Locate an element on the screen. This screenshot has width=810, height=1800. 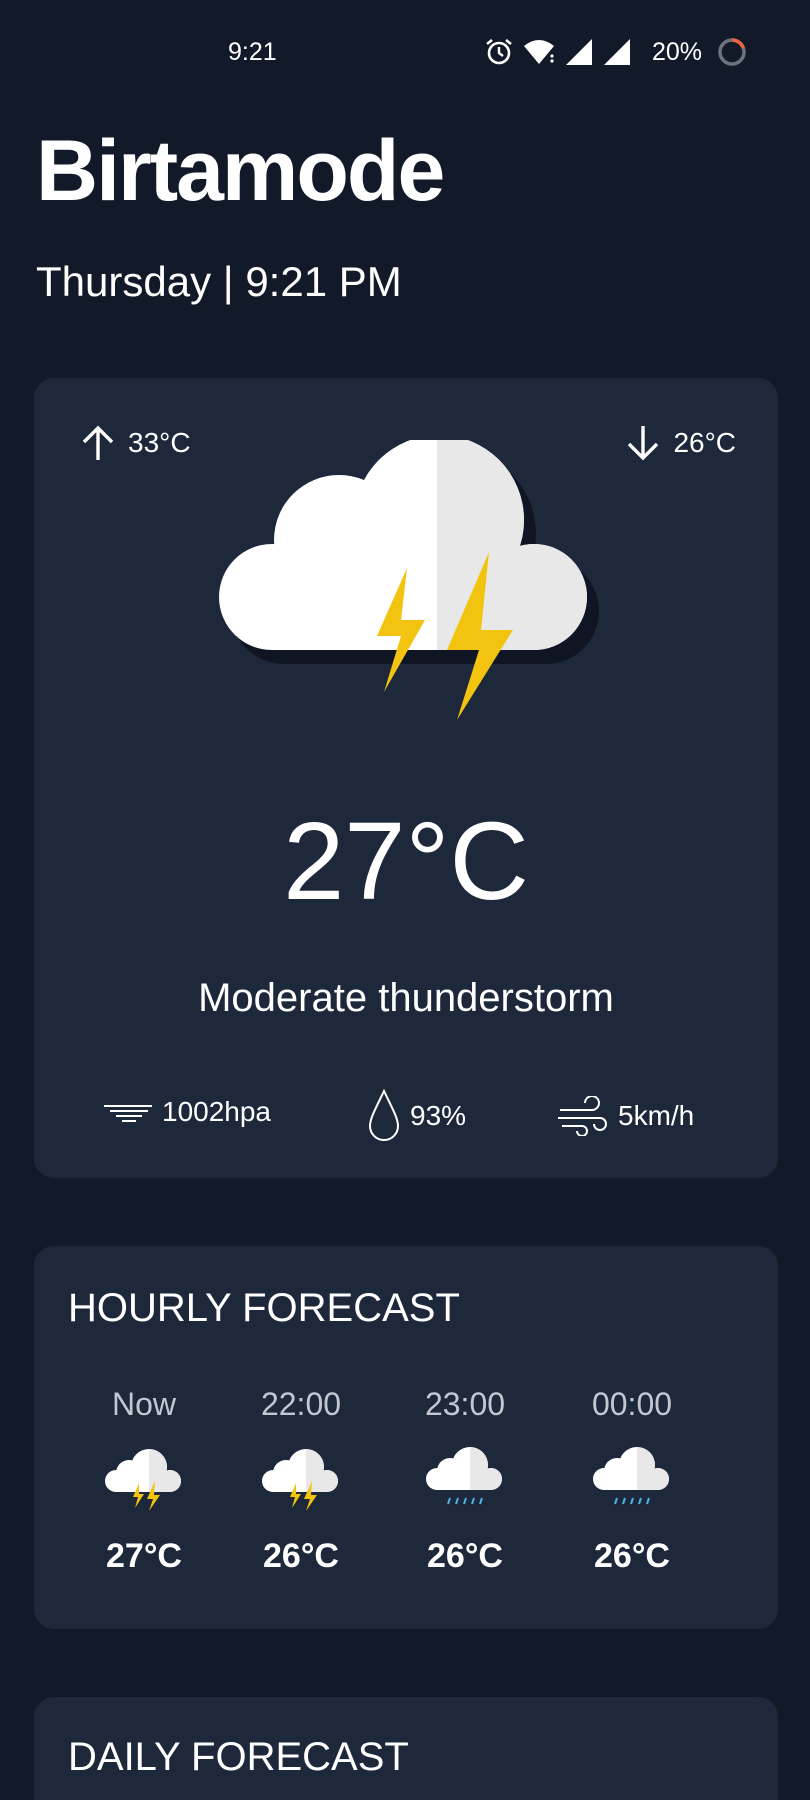
wind-icon is located at coordinates (582, 1116).